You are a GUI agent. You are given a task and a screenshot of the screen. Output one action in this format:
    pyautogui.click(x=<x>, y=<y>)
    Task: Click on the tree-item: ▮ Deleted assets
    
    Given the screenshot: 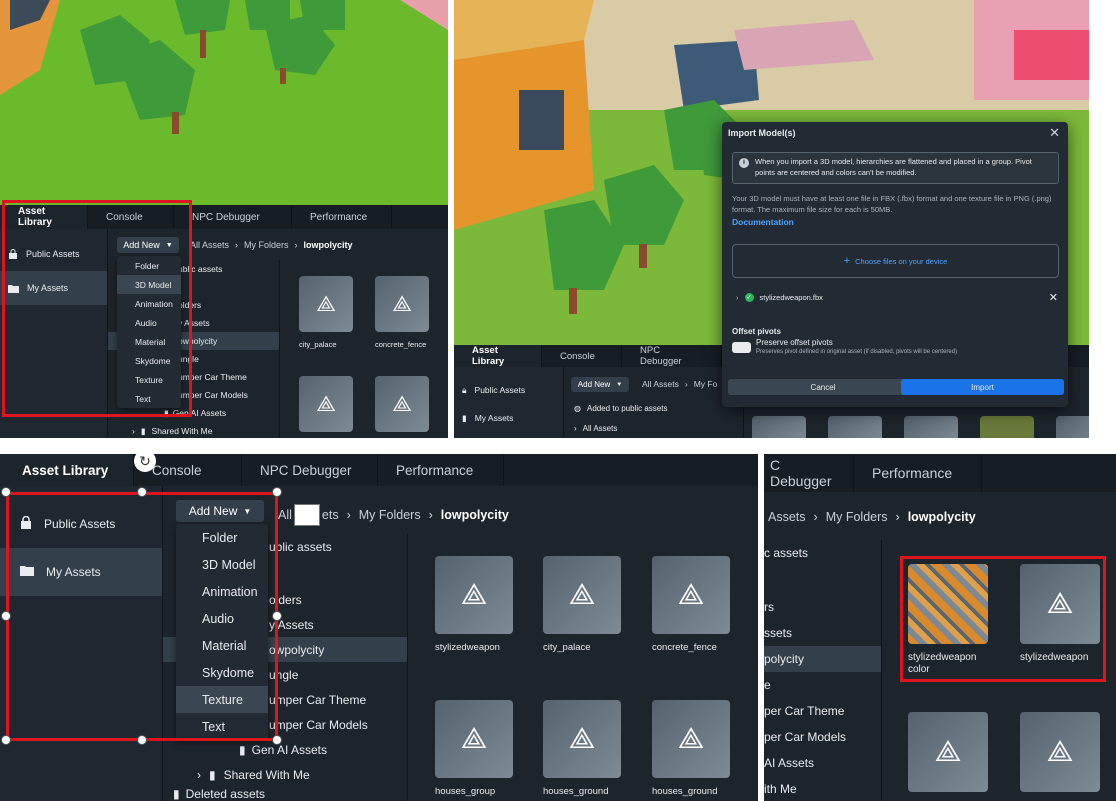 What is the action you would take?
    pyautogui.click(x=285, y=794)
    